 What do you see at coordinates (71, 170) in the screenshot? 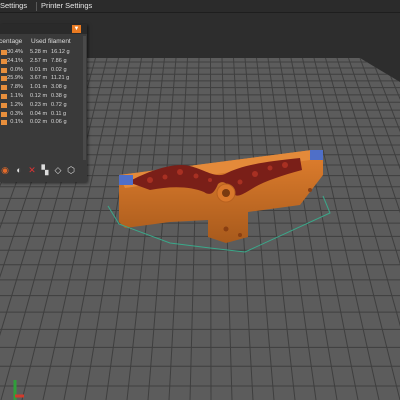
I see `cube-icon: ⬡` at bounding box center [71, 170].